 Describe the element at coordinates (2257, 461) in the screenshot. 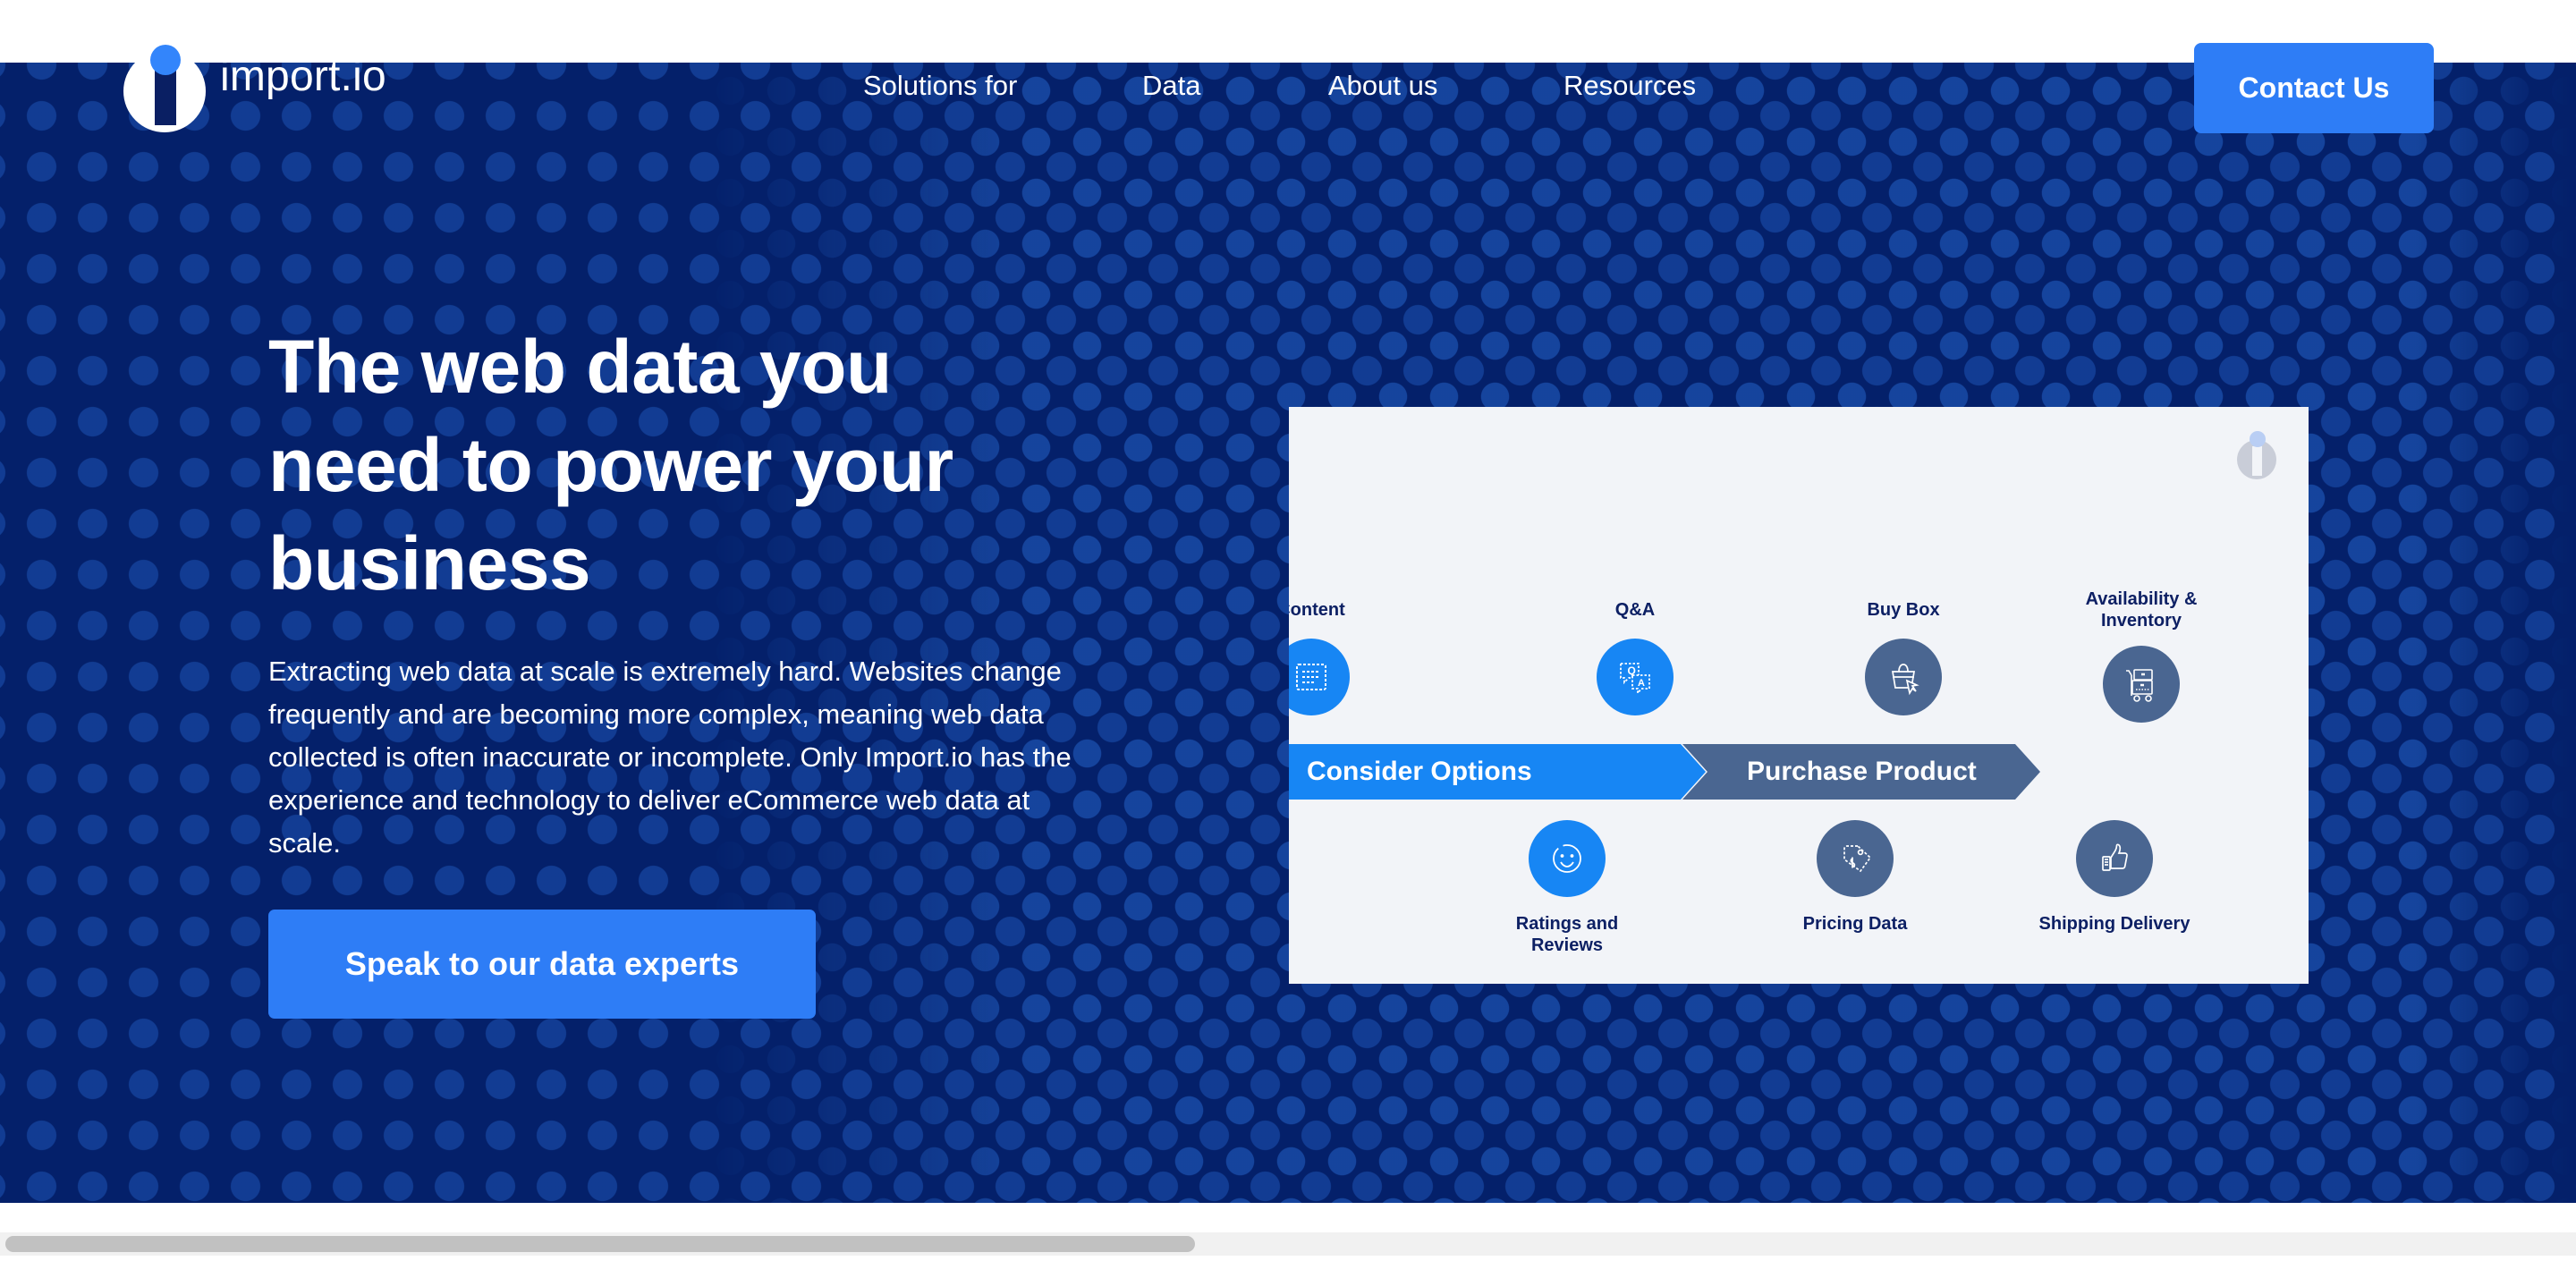

I see `watermark-stem` at that location.